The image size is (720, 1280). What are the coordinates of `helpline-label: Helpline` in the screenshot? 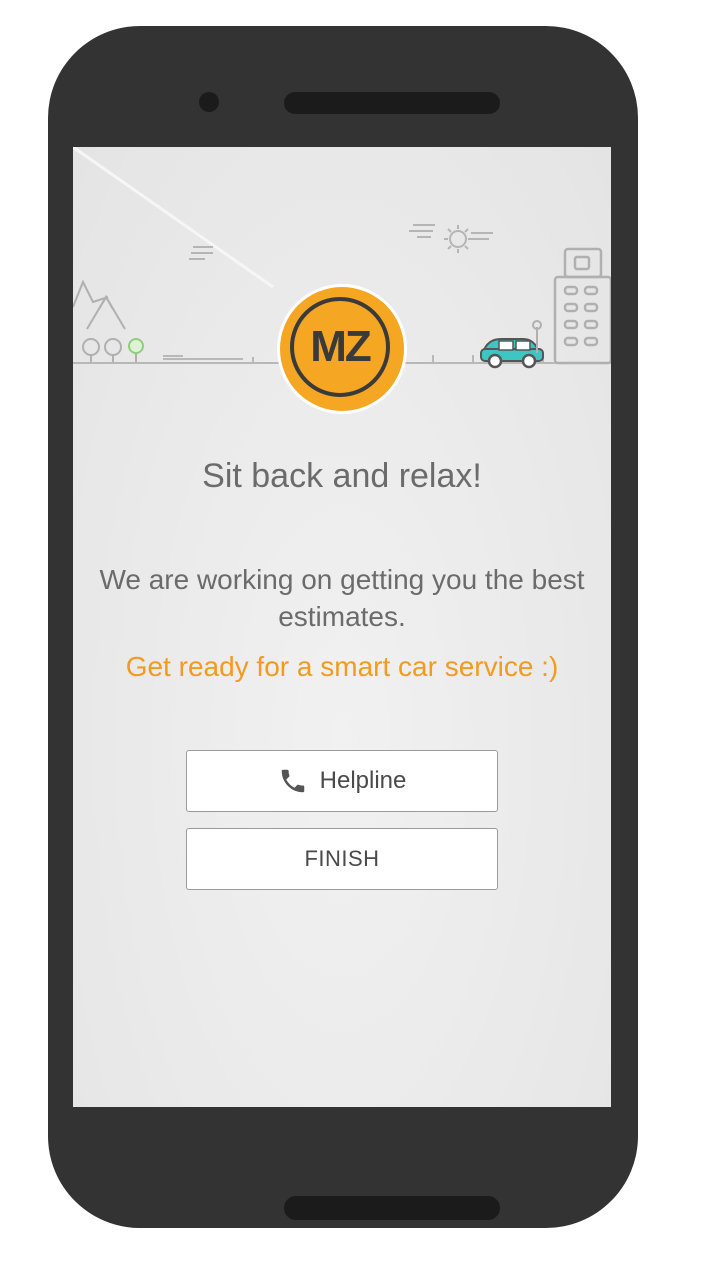 It's located at (363, 780).